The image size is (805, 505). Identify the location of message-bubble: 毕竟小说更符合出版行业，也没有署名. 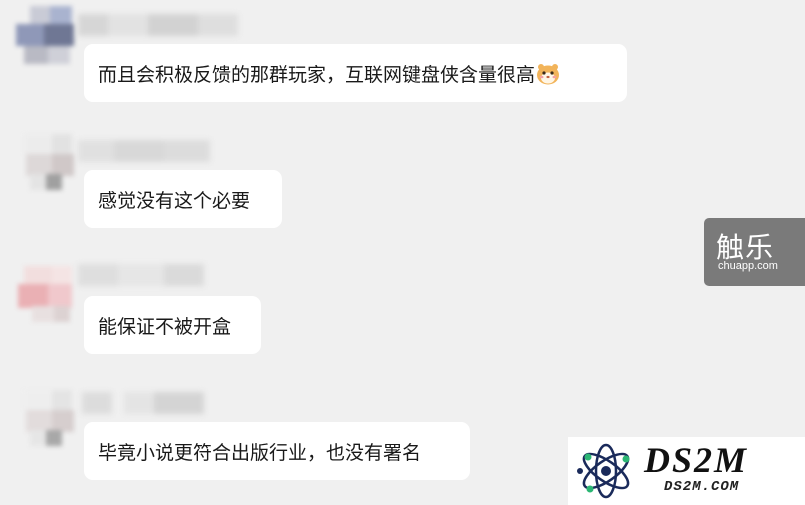
(277, 451).